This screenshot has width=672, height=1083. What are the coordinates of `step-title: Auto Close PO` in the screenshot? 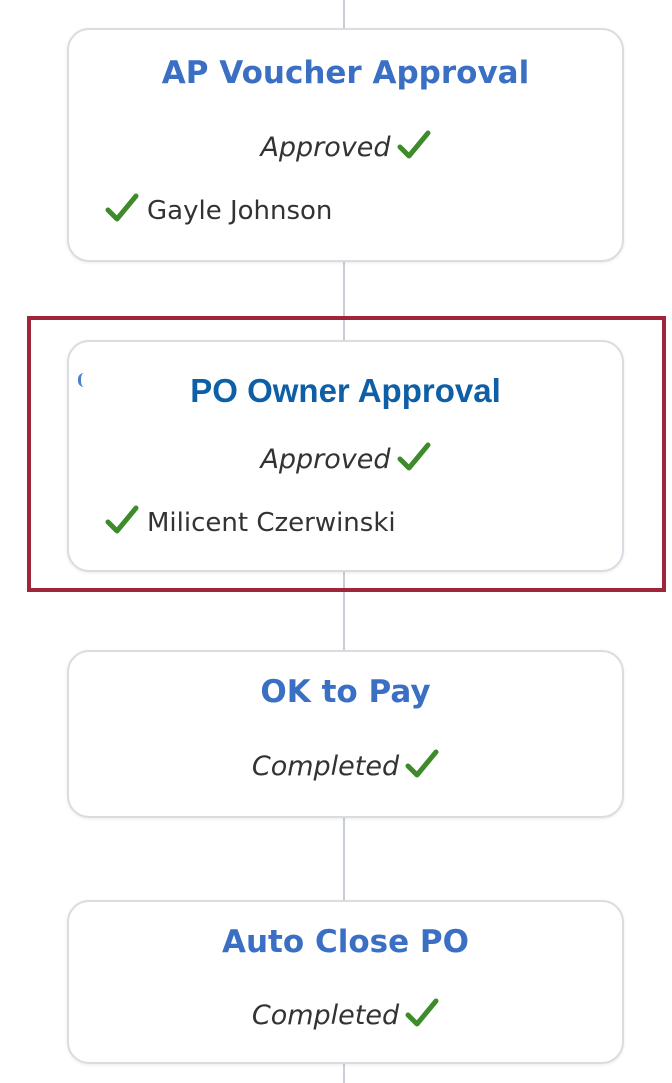 It's located at (345, 942).